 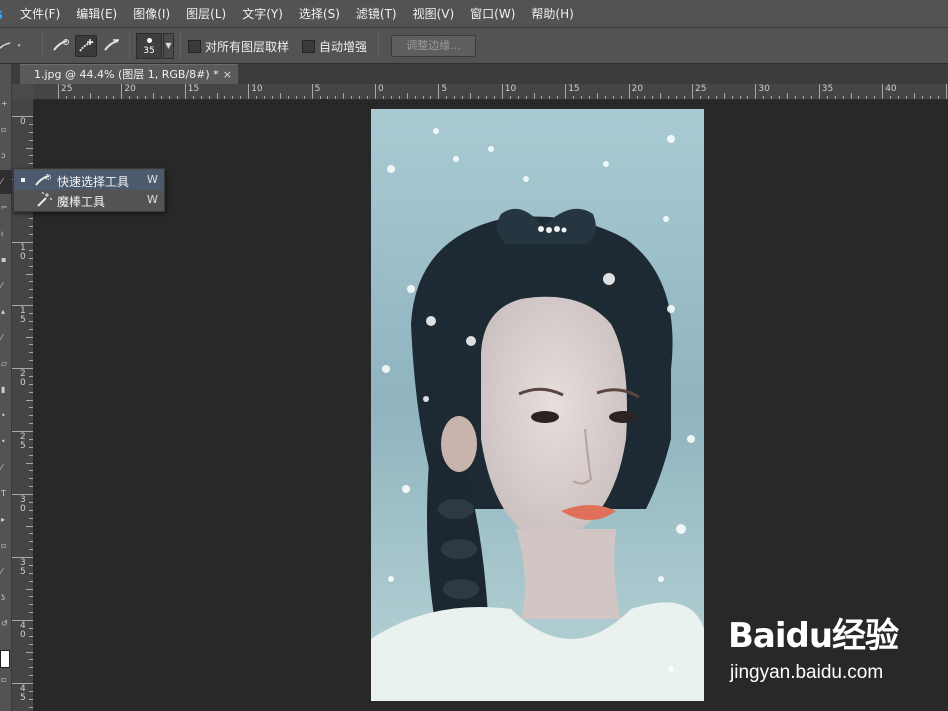 I want to click on hand-tool-icon: ⁄, so click(x=6, y=572).